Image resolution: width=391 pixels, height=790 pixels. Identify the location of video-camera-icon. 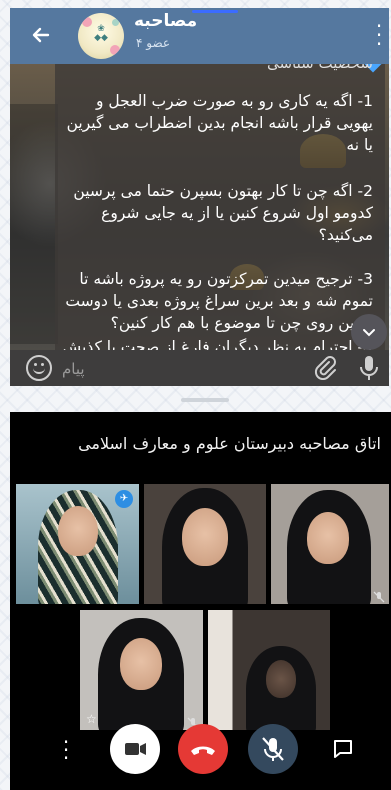
(135, 749).